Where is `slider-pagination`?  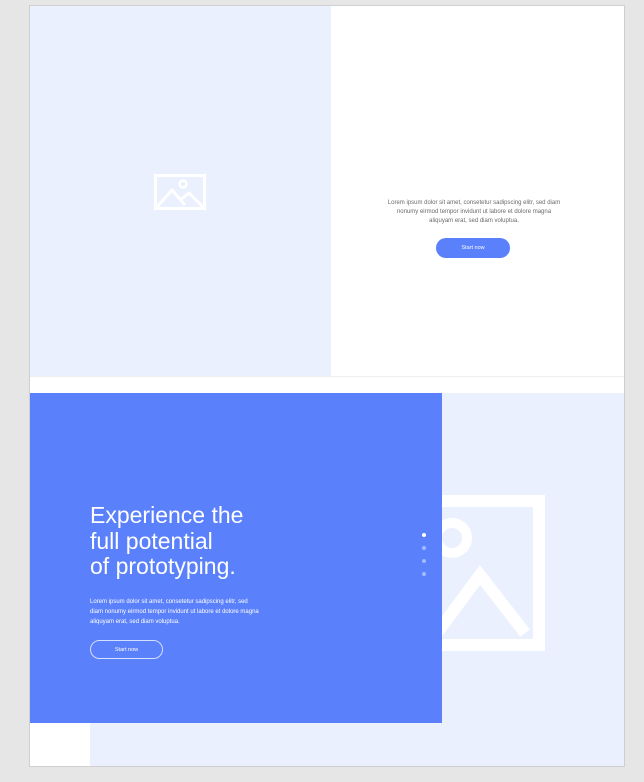
slider-pagination is located at coordinates (425, 558).